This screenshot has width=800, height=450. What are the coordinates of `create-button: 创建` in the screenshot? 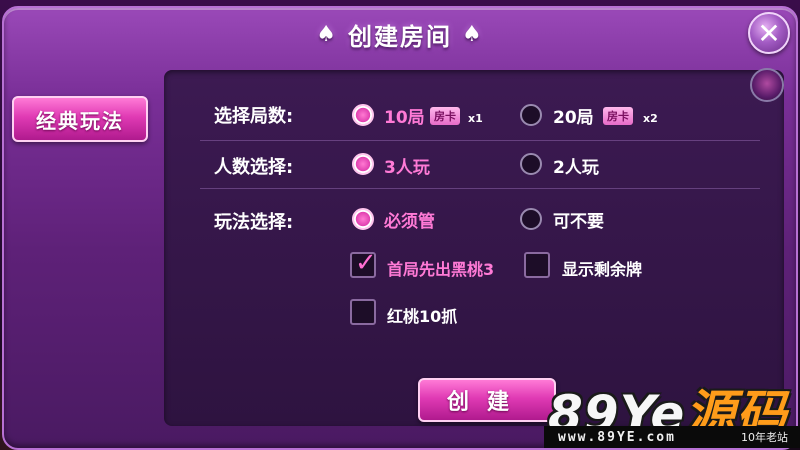 It's located at (487, 400).